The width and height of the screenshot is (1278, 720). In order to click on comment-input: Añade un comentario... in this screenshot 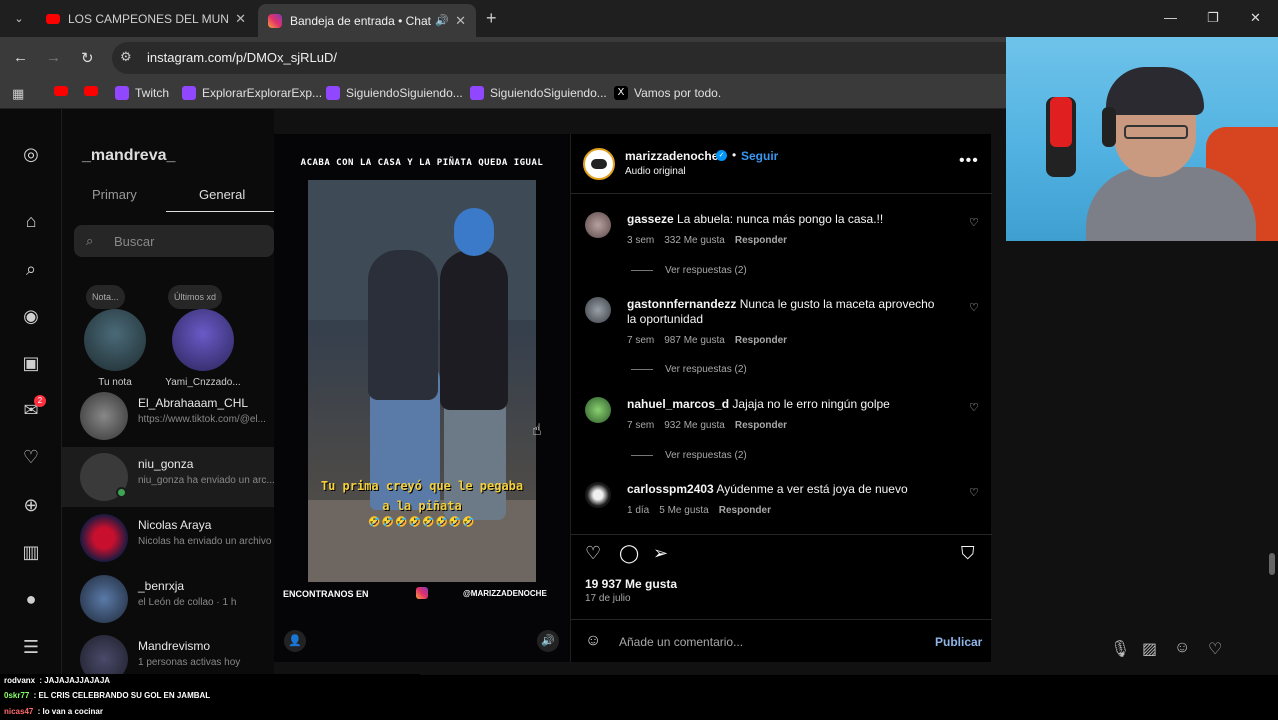, I will do `click(681, 642)`.